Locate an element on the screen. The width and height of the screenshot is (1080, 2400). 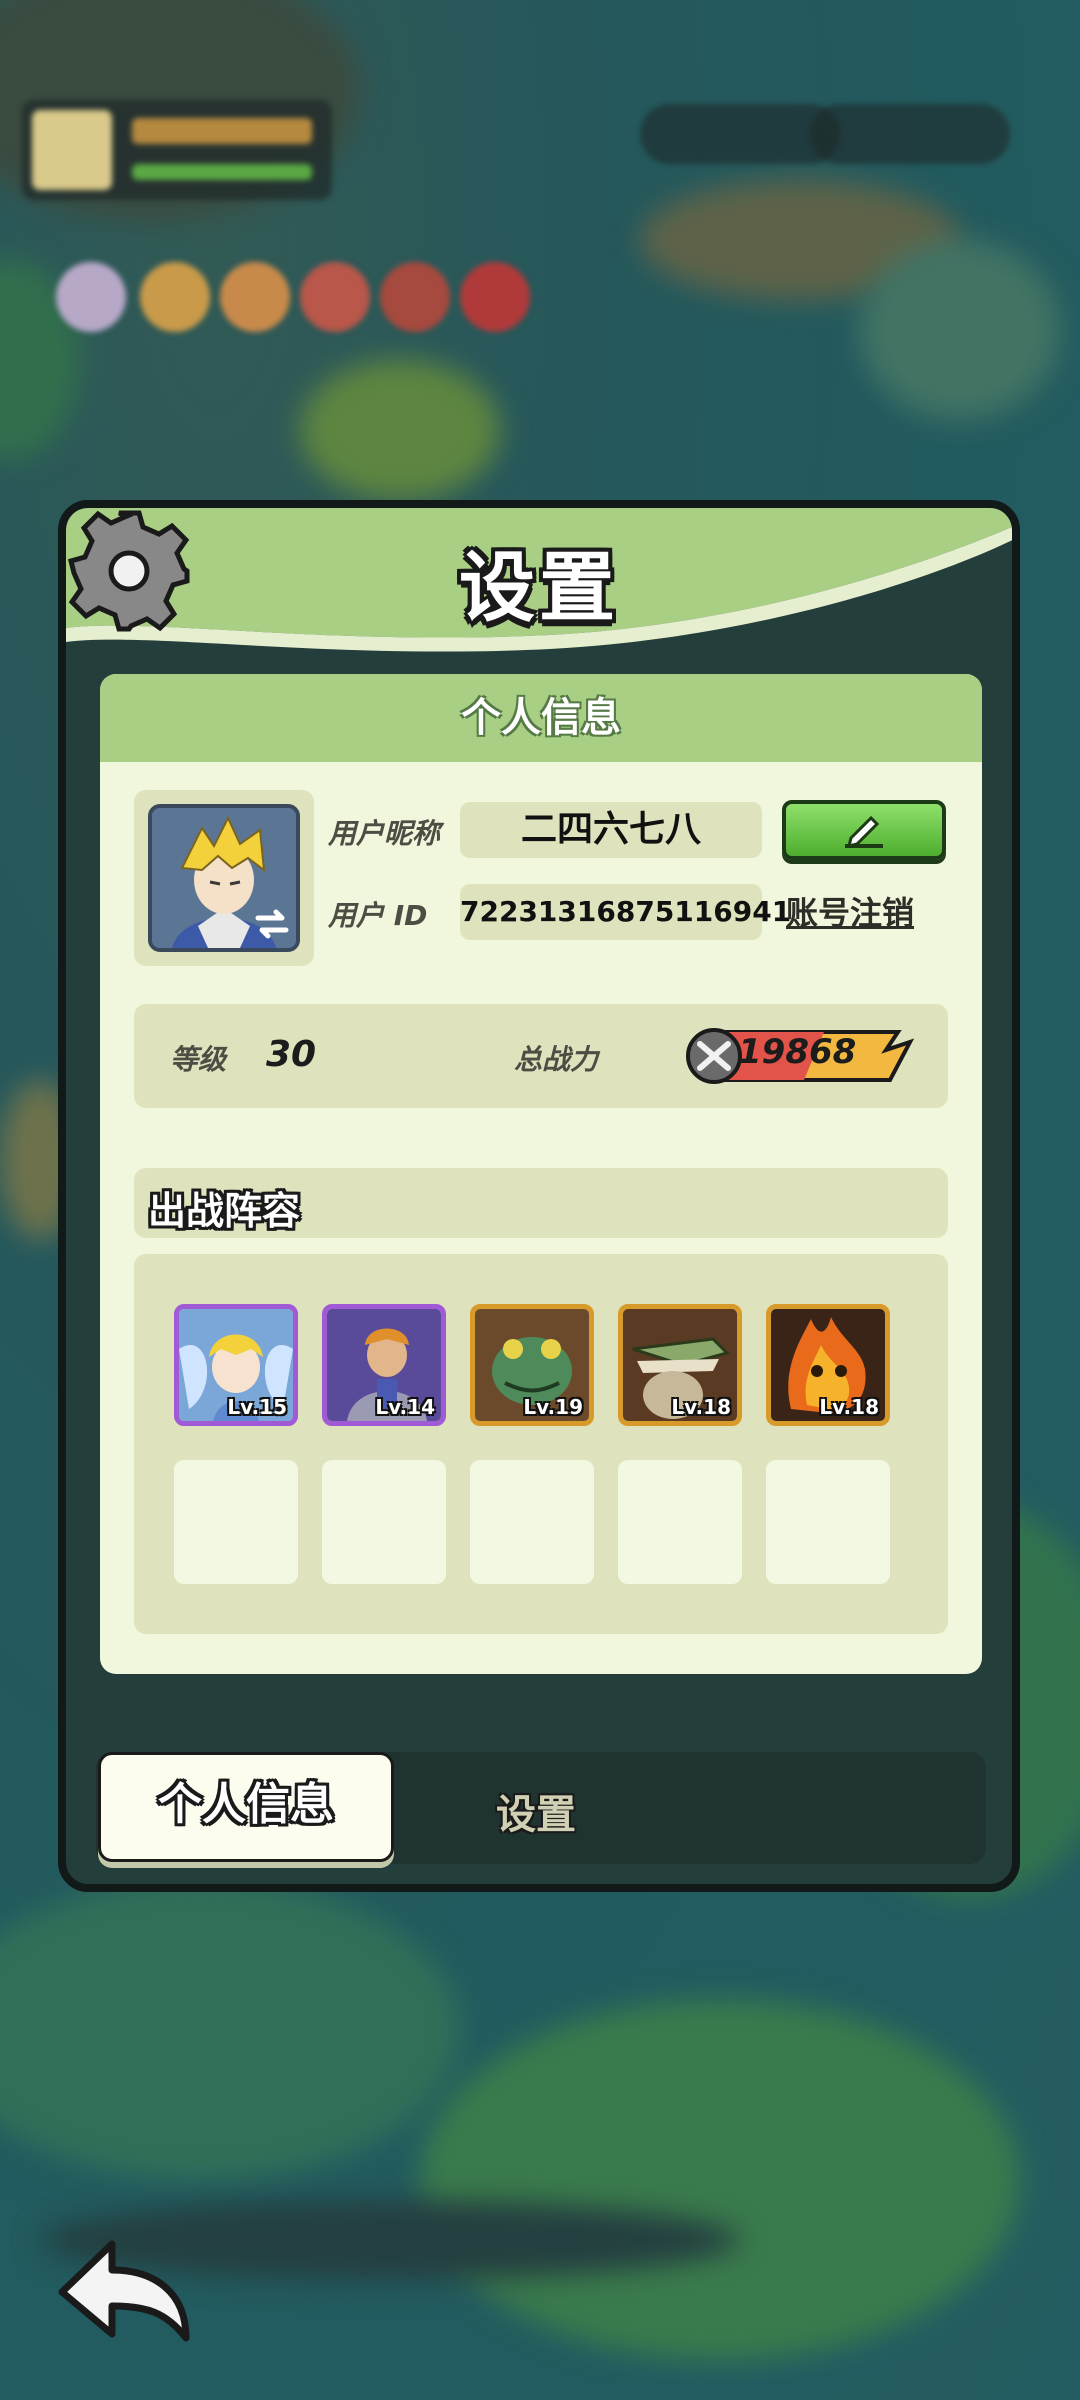
back-arrow-icon is located at coordinates (124, 2291).